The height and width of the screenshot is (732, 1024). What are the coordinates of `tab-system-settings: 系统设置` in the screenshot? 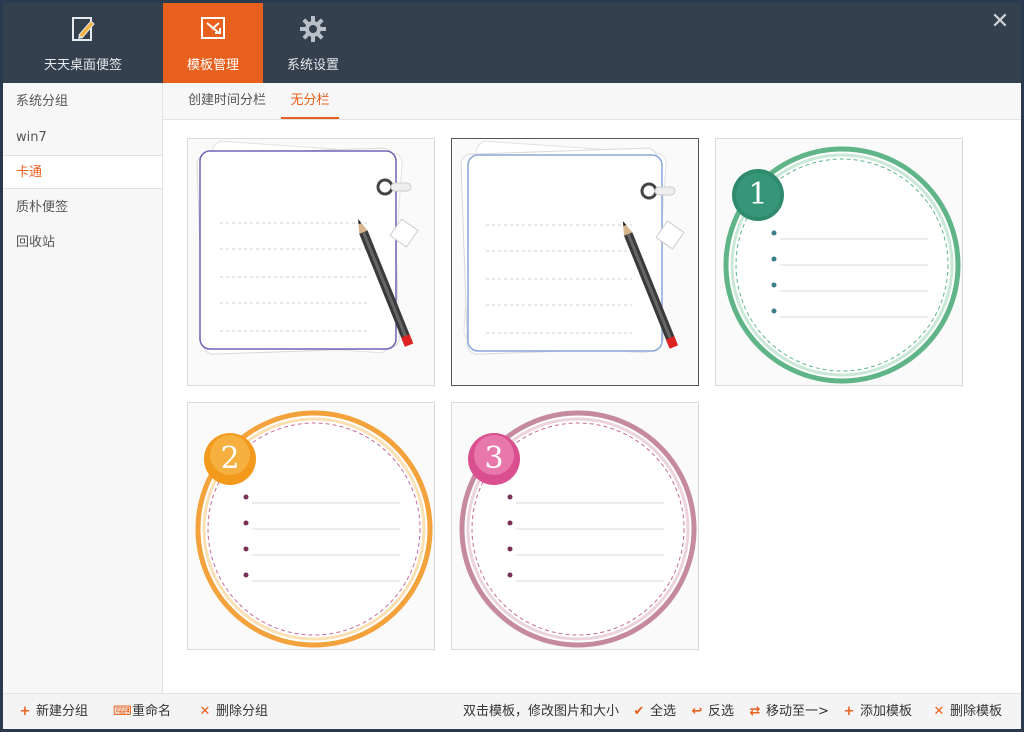 It's located at (313, 43).